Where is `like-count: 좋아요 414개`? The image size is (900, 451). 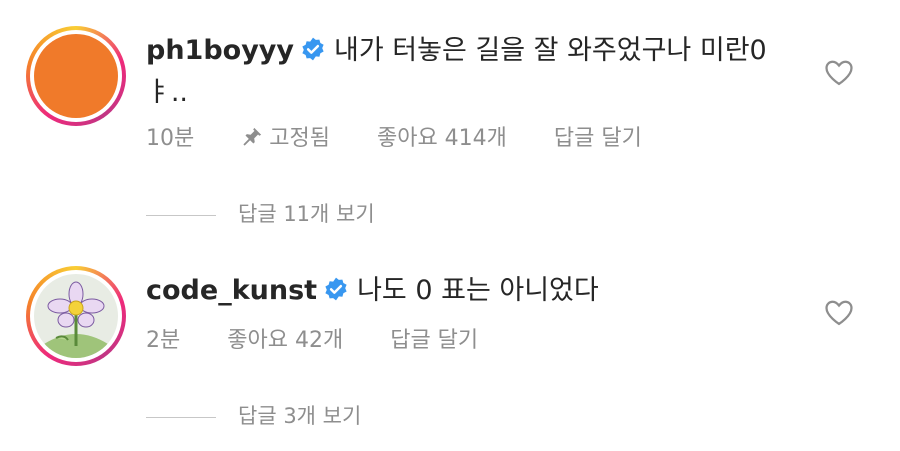
like-count: 좋아요 414개 is located at coordinates (442, 136).